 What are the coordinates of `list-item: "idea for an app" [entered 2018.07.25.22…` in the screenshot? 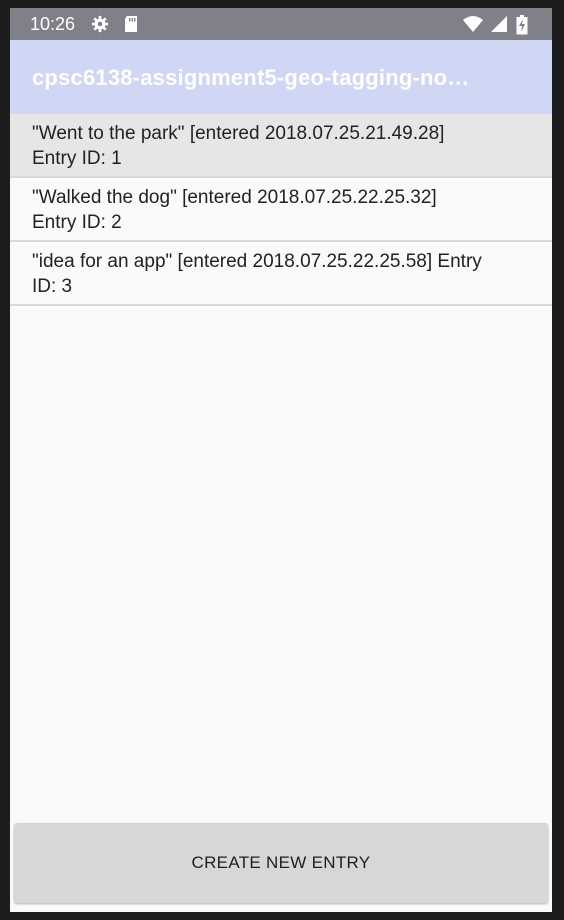 It's located at (281, 274).